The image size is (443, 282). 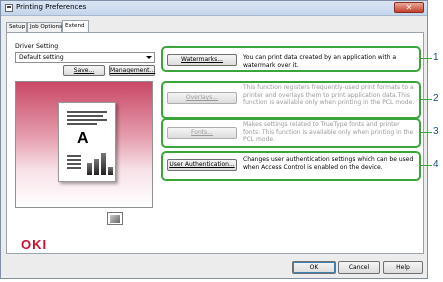 I want to click on chevron-down-icon, so click(x=149, y=57).